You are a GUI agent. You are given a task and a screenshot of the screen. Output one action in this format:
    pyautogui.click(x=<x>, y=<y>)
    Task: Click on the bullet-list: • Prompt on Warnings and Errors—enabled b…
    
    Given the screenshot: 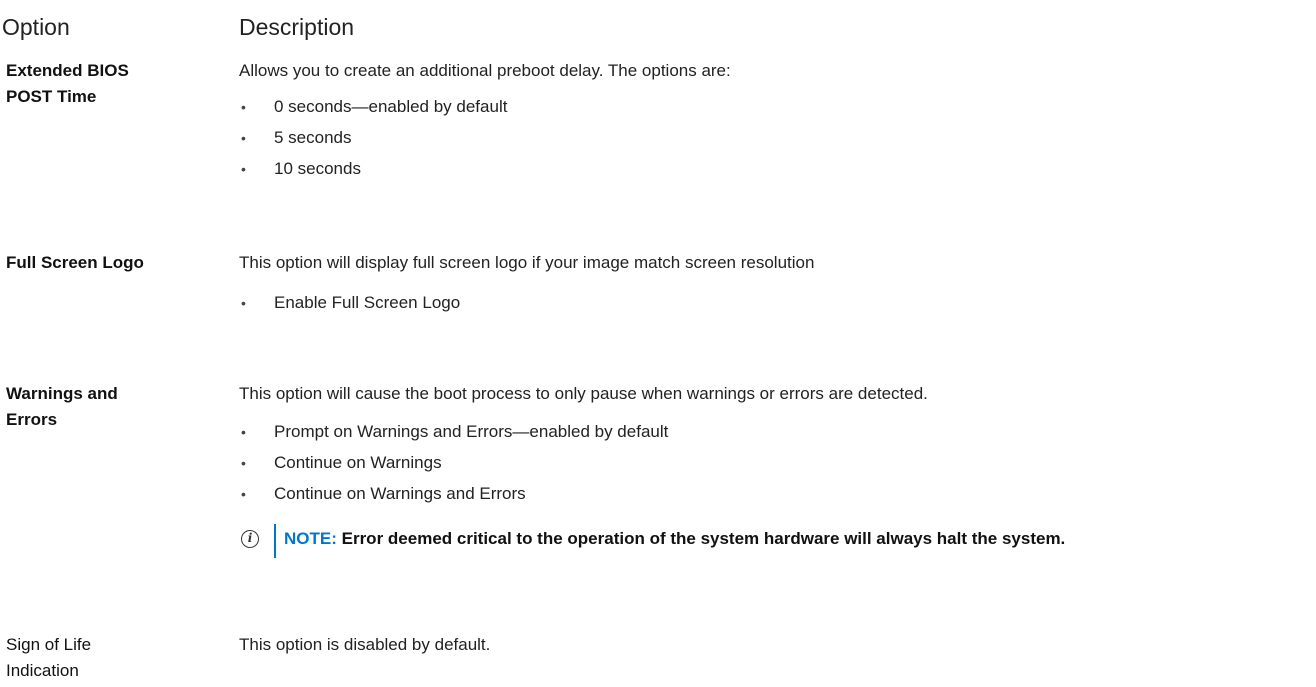 What is the action you would take?
    pyautogui.click(x=774, y=465)
    